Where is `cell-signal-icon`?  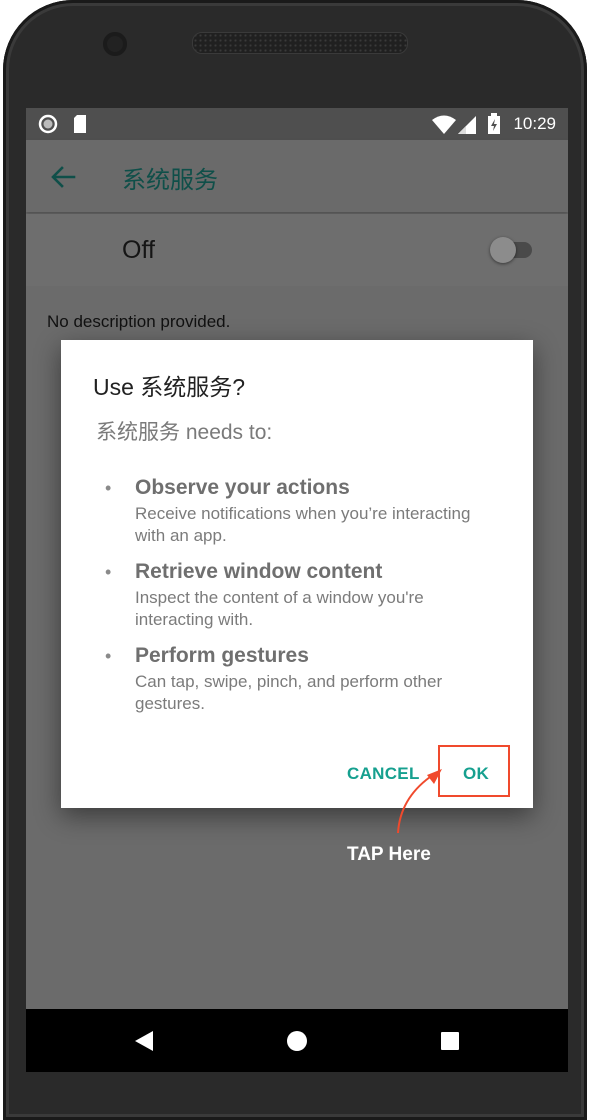
cell-signal-icon is located at coordinates (467, 125).